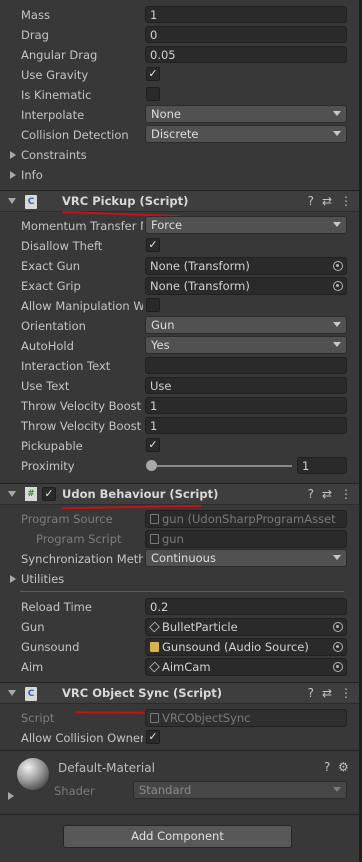  I want to click on vrc-object-sync-title: VRC Object Sync (Script), so click(142, 693).